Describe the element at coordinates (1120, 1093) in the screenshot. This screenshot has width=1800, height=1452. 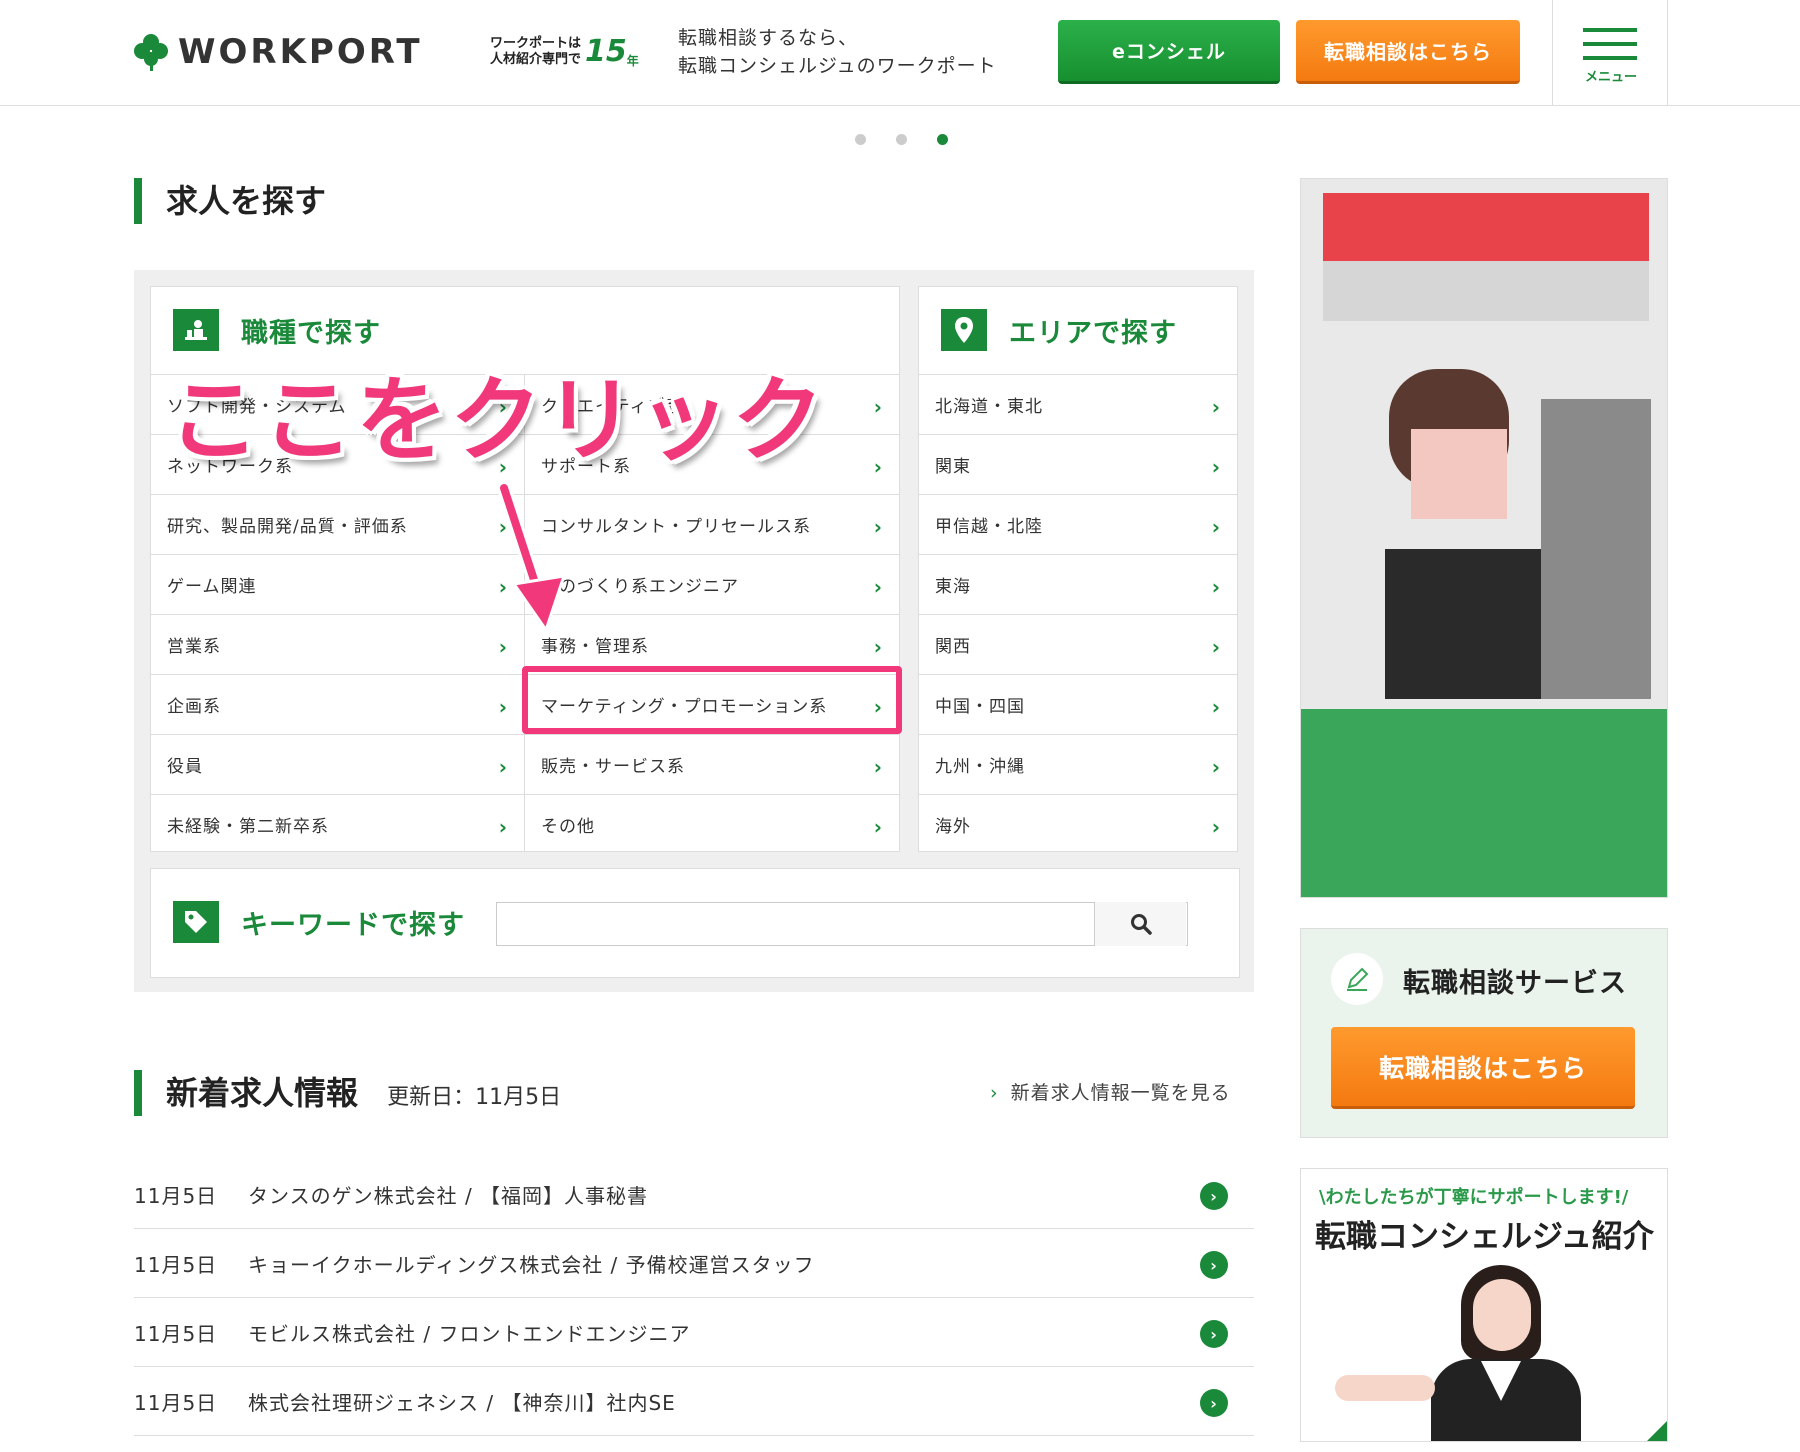
I see `news-more-label: 新着求人情報一覧を見る` at that location.